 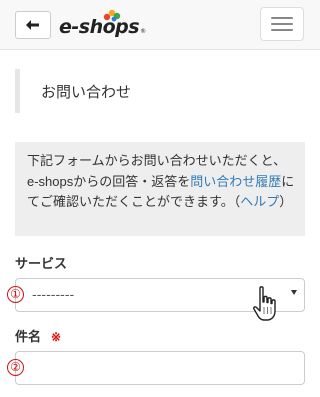 What do you see at coordinates (15, 367) in the screenshot?
I see `annotation-marker-2: ②` at bounding box center [15, 367].